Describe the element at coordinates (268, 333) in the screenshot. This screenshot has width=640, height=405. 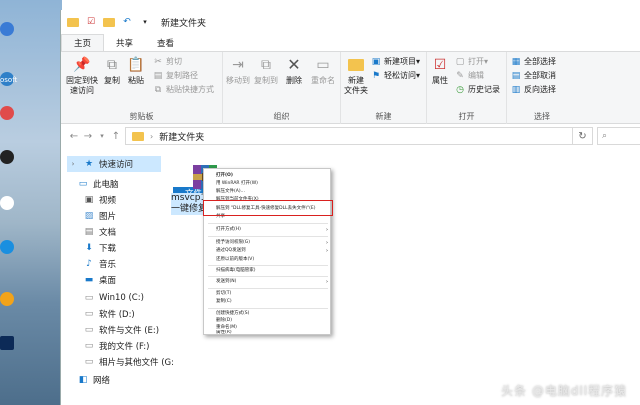
I see `menu-item-properties: 属性(R)` at that location.